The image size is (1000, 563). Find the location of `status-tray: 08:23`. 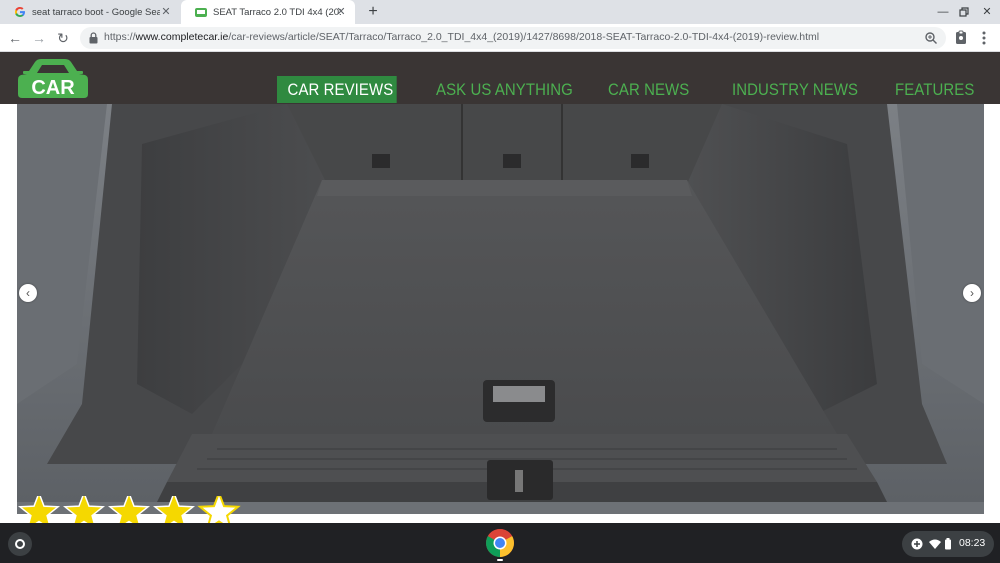

status-tray: 08:23 is located at coordinates (948, 544).